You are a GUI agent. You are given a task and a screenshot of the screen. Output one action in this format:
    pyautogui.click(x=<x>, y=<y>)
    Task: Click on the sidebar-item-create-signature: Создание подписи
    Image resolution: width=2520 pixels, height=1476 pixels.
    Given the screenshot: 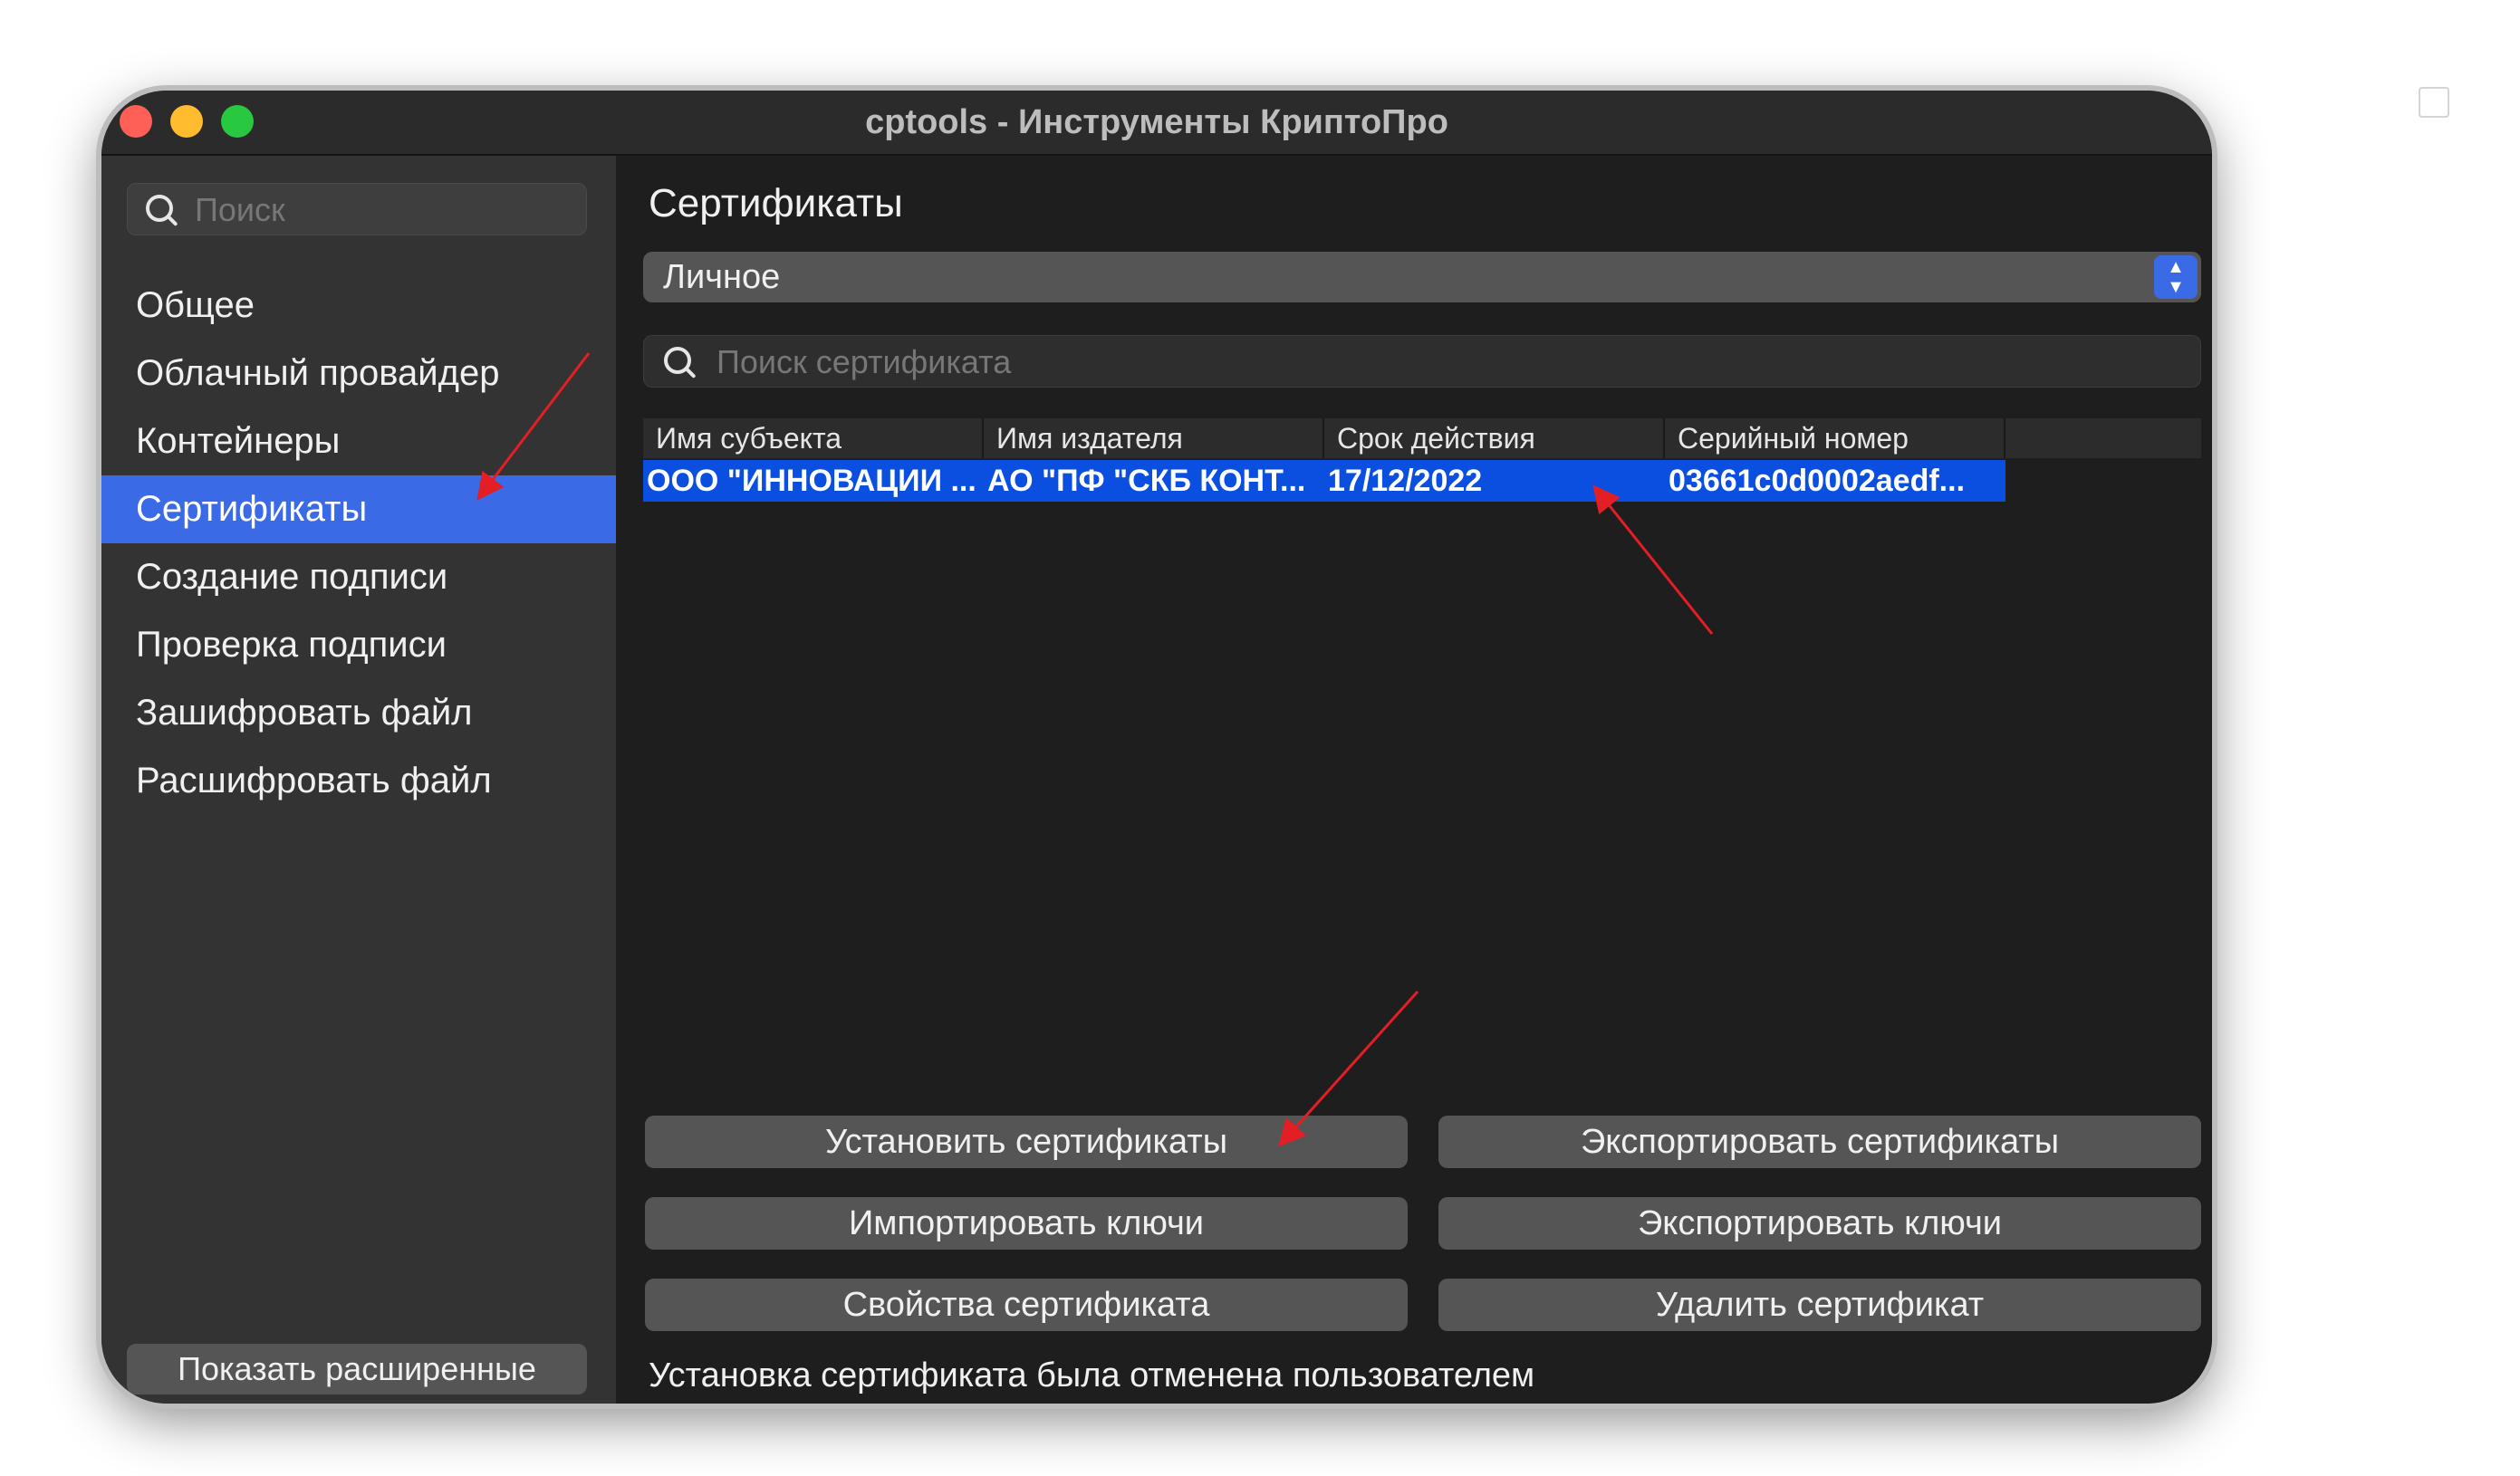 What is the action you would take?
    pyautogui.click(x=358, y=577)
    